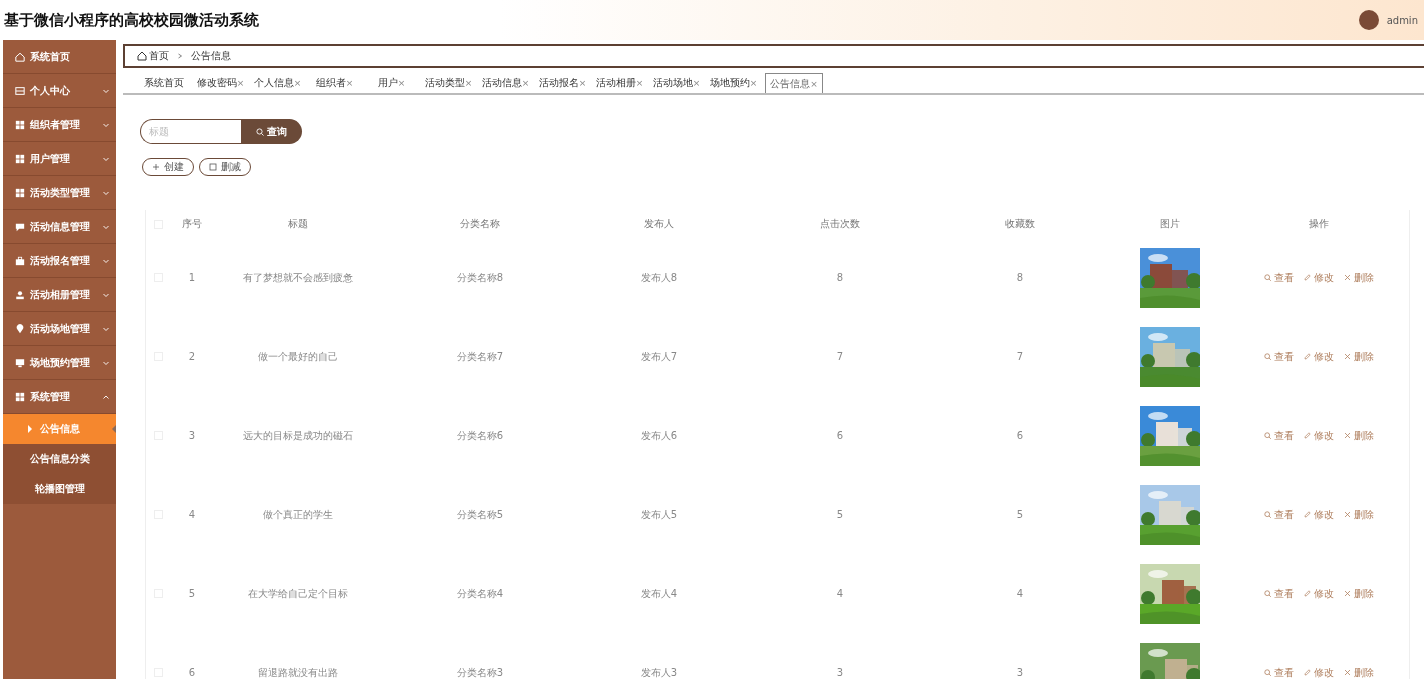 This screenshot has width=1424, height=679. I want to click on avatar, so click(1368, 20).